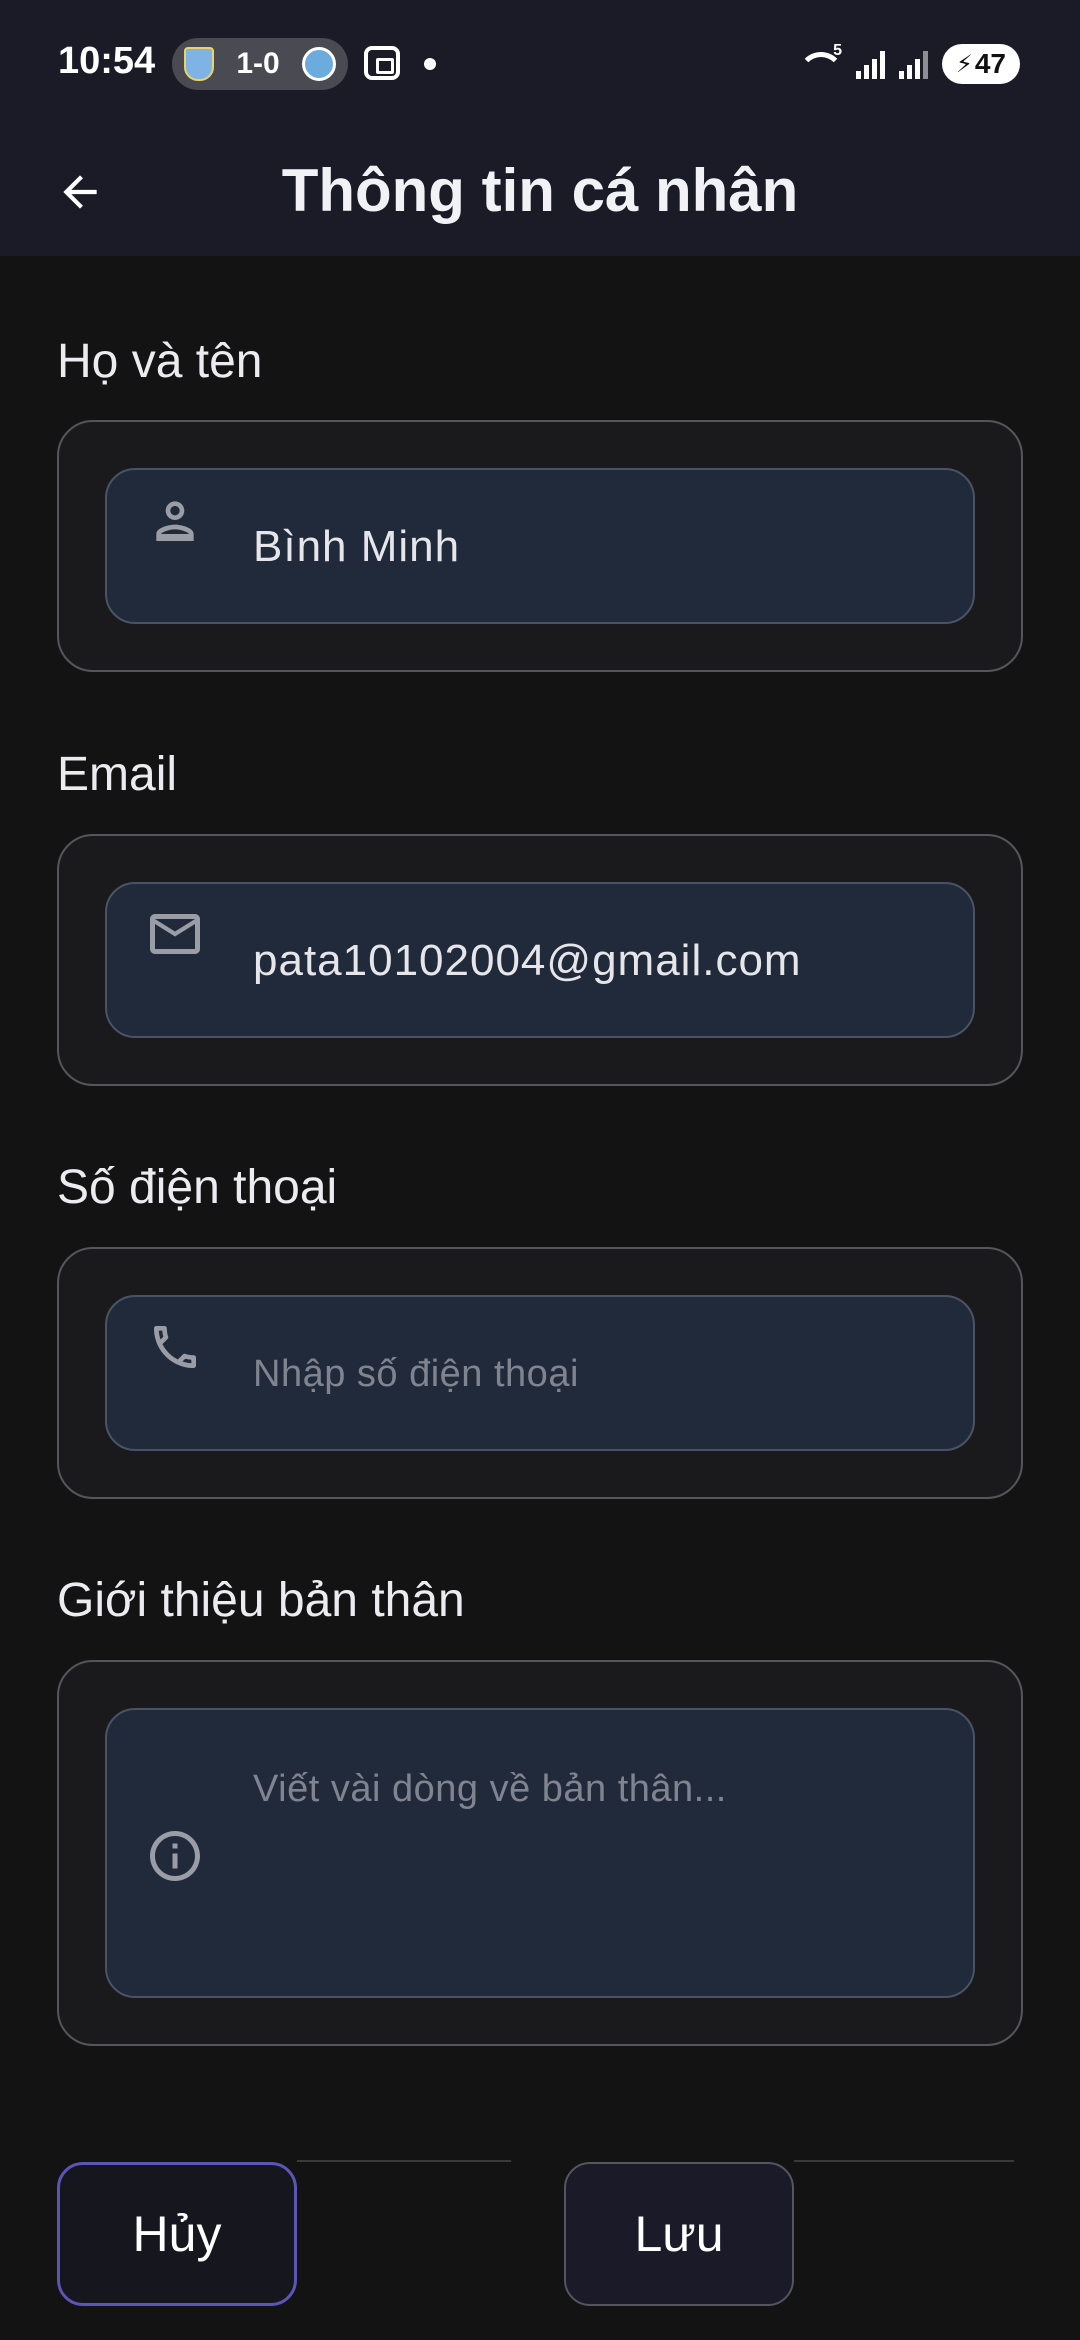 The width and height of the screenshot is (1080, 2340). I want to click on battery-level: 47, so click(990, 63).